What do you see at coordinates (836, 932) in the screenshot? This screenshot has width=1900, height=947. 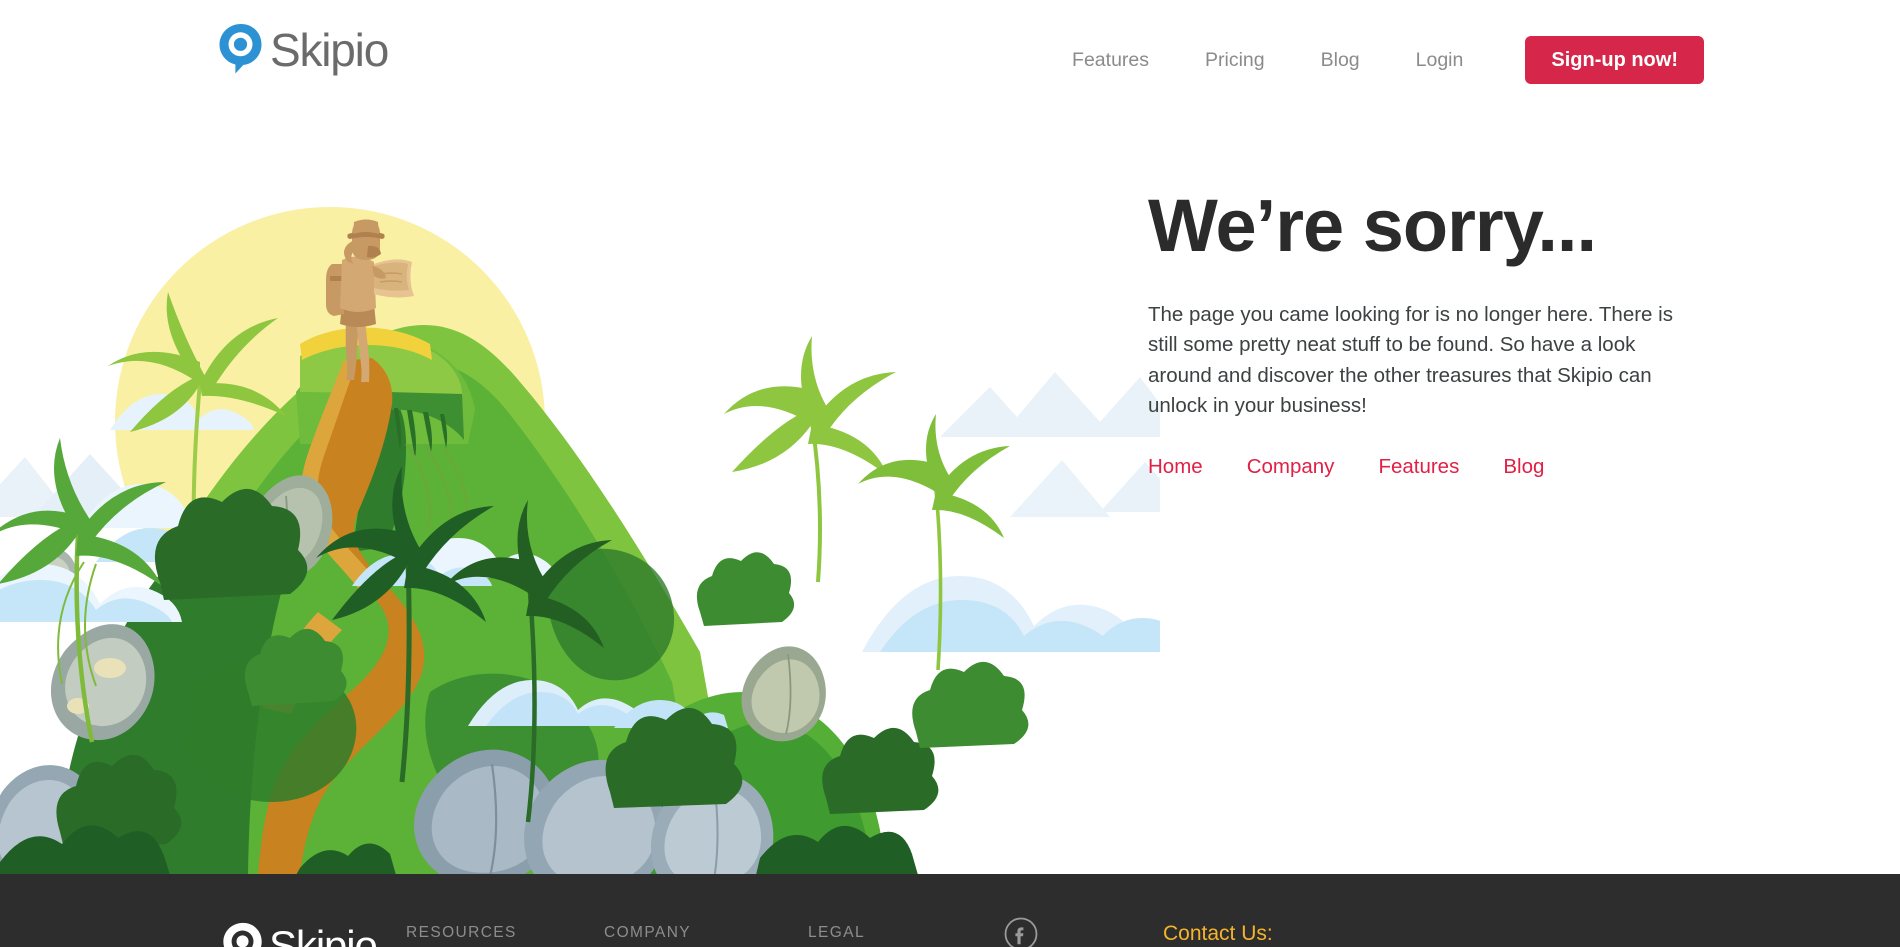 I see `footer-col-legal: LEGAL` at bounding box center [836, 932].